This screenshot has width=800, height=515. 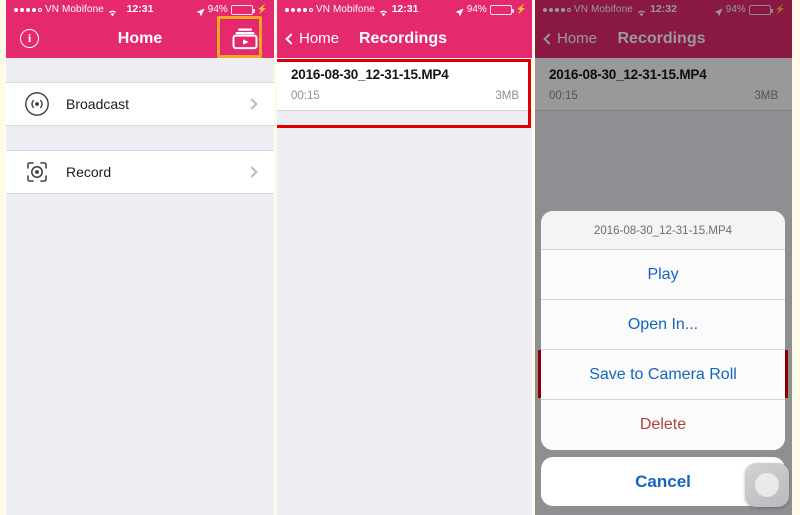 I want to click on recording-meta: 00:15 3MB, so click(x=405, y=96).